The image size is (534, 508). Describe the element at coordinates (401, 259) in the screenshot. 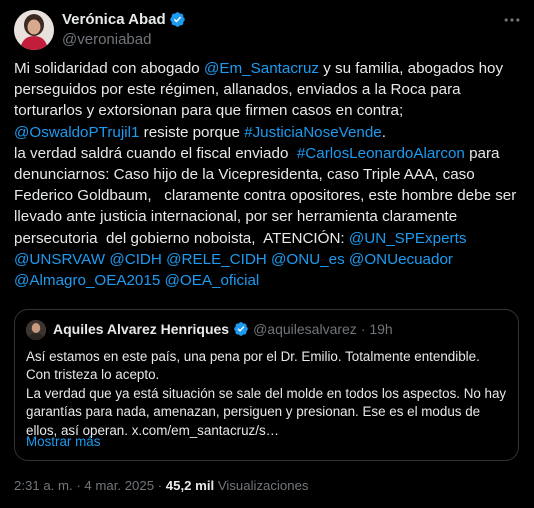

I see `mention-onuecuador: @ONUecuador` at that location.